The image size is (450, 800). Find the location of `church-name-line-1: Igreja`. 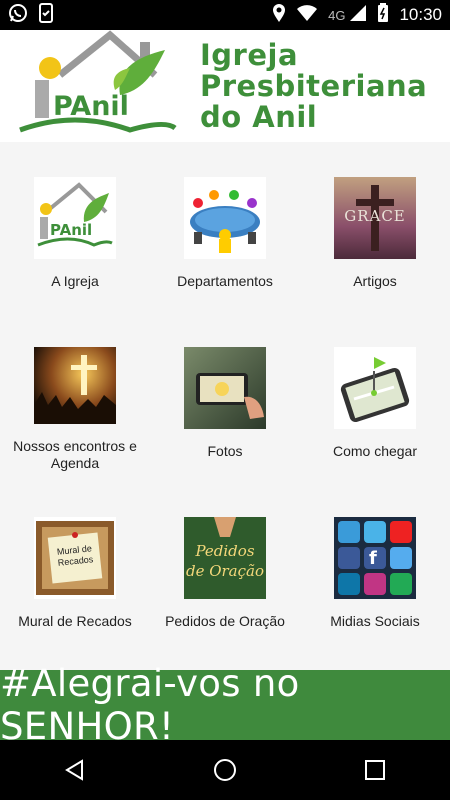

church-name-line-1: Igreja is located at coordinates (249, 55).